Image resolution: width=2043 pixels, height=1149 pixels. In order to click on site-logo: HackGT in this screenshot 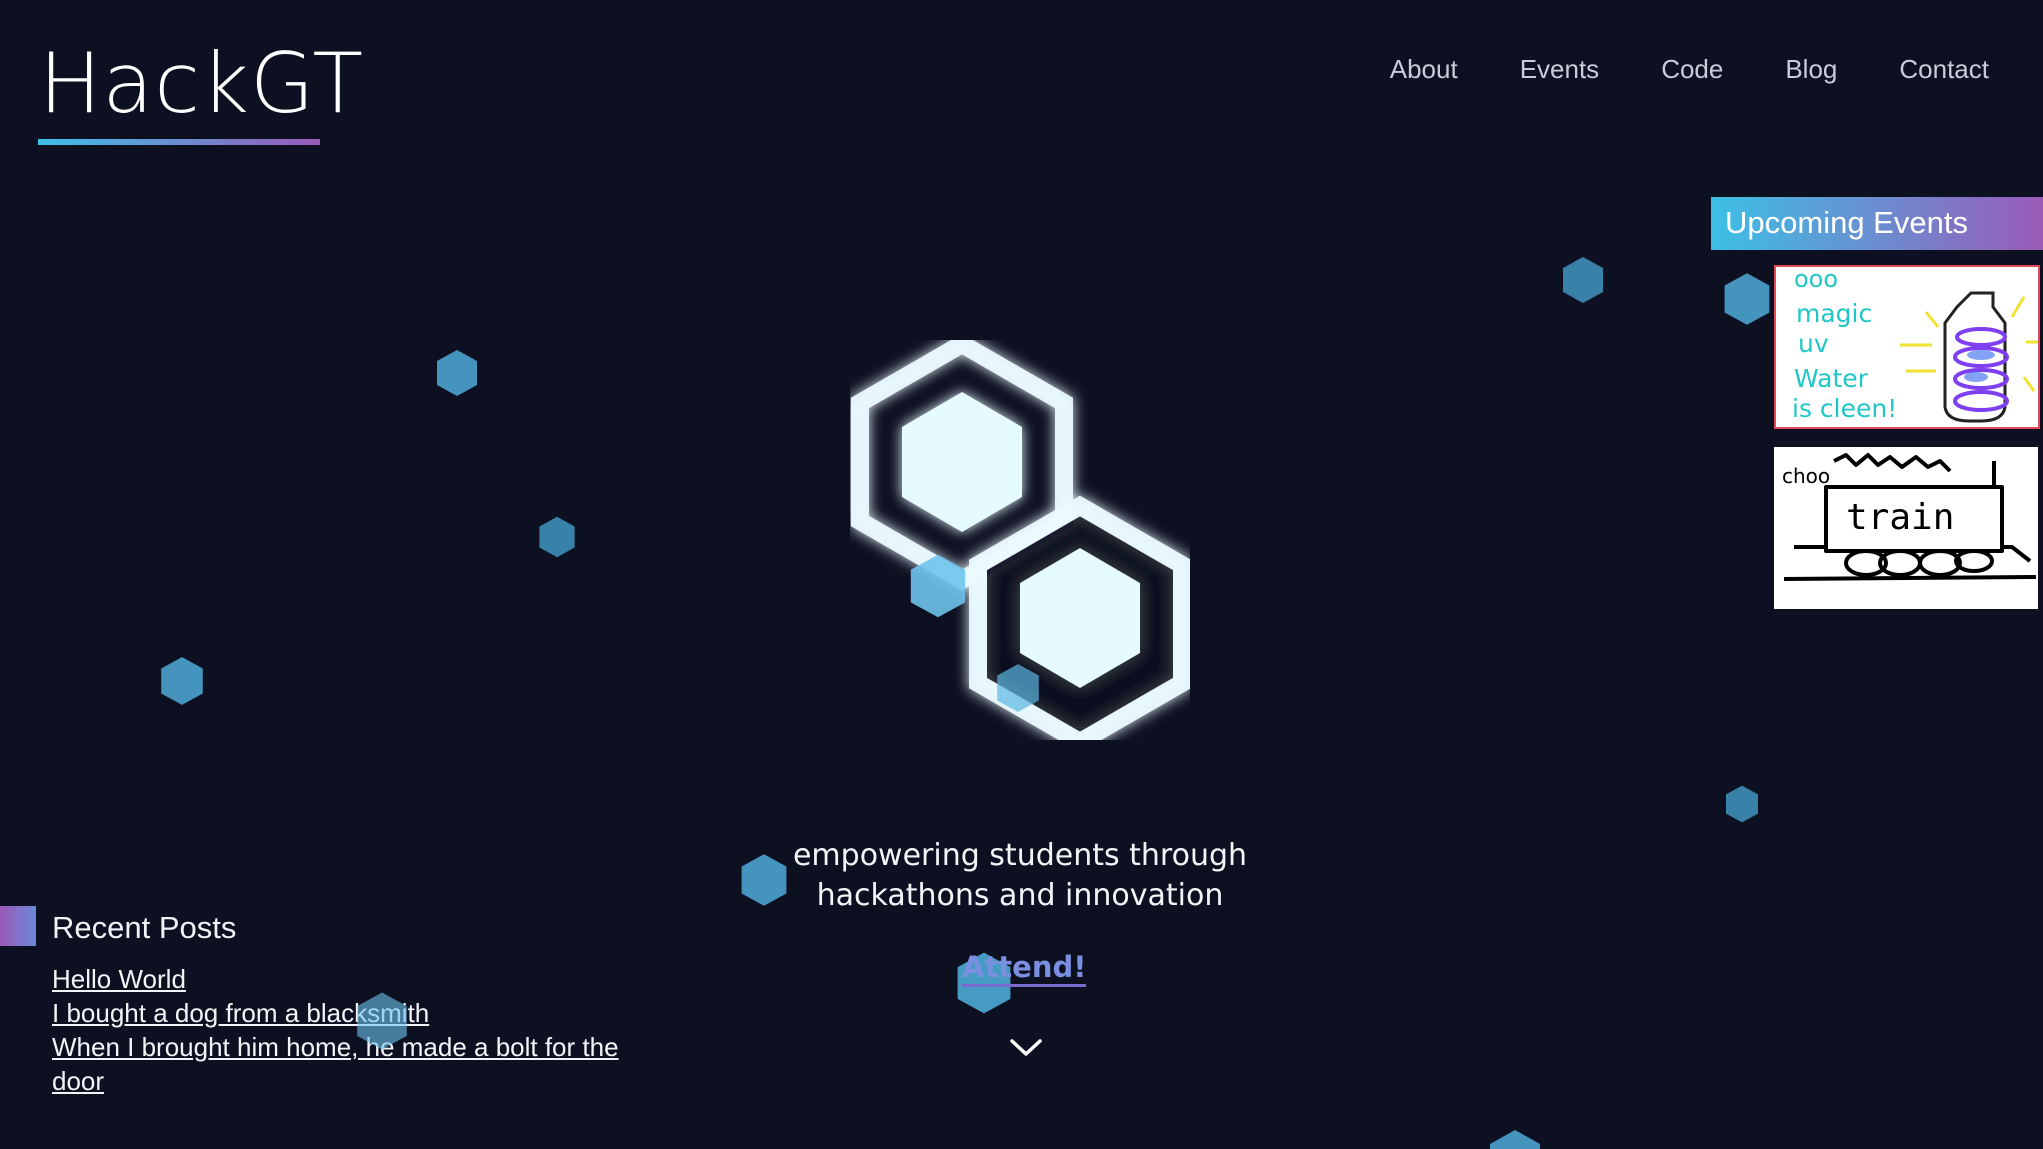, I will do `click(201, 83)`.